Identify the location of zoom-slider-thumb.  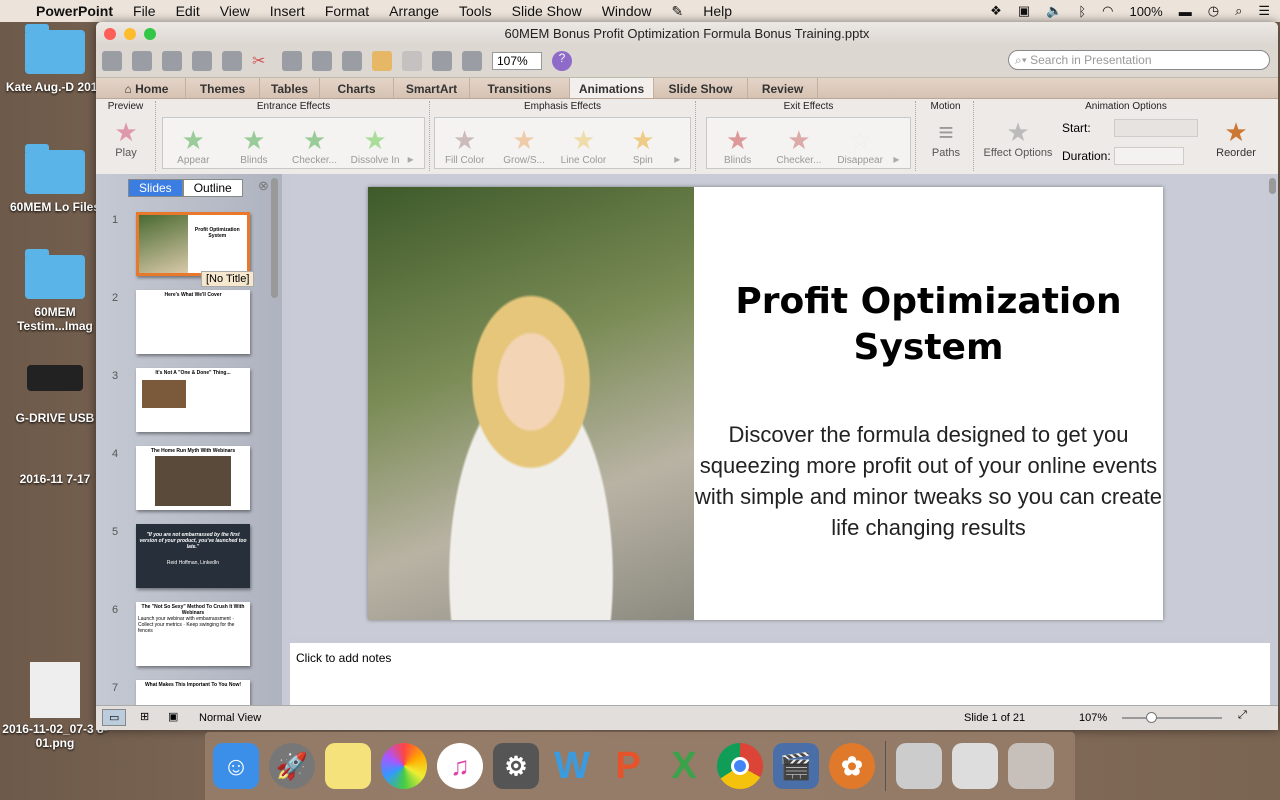
(1151, 717).